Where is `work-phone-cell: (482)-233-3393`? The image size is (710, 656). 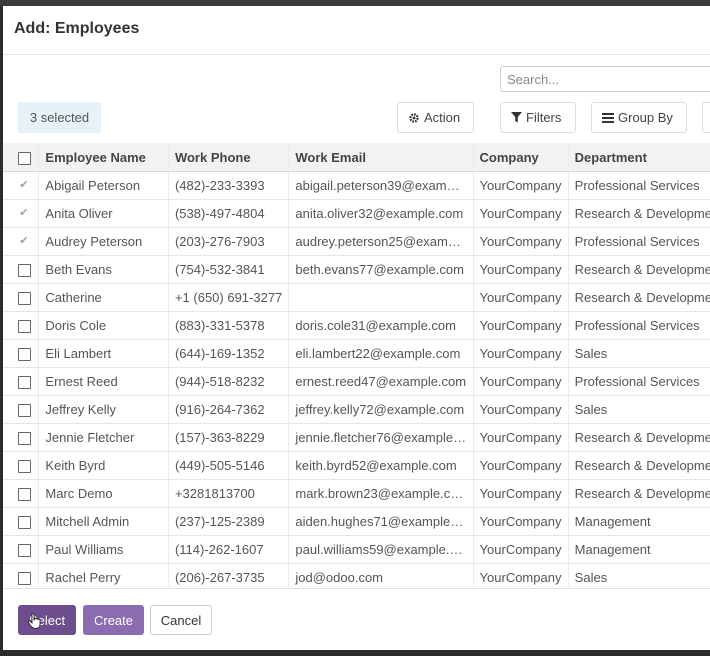 work-phone-cell: (482)-233-3393 is located at coordinates (229, 185).